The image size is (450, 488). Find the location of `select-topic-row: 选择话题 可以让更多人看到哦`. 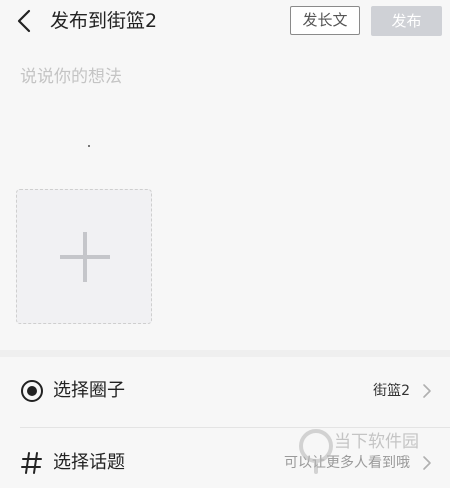

select-topic-row: 选择话题 可以让更多人看到哦 is located at coordinates (225, 463).